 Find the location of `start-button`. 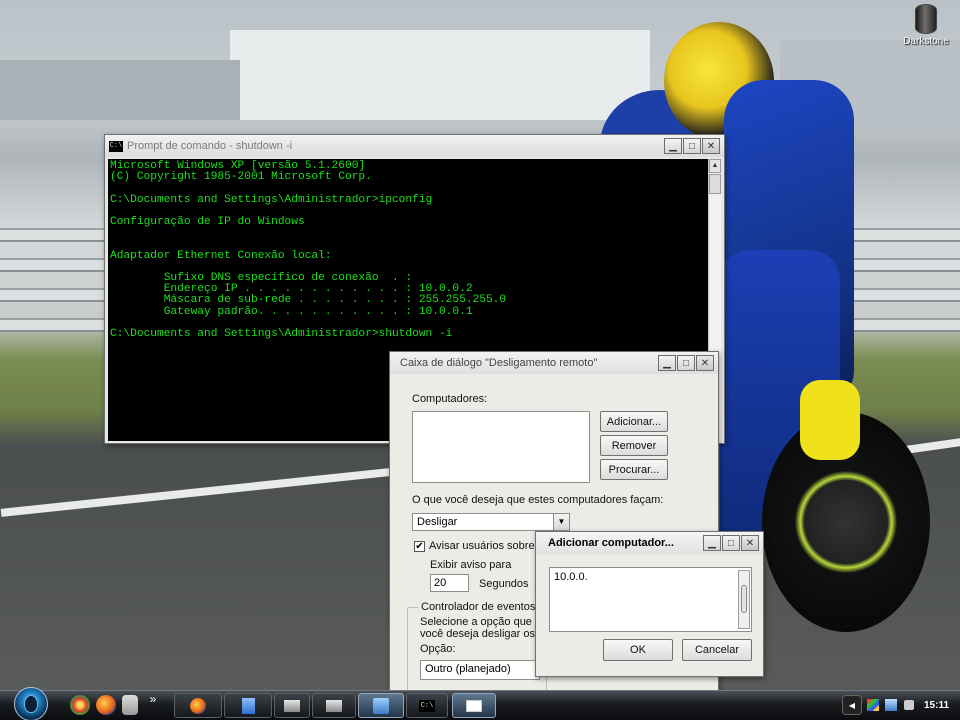

start-button is located at coordinates (31, 703).